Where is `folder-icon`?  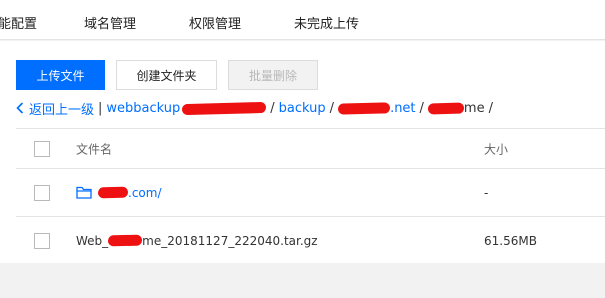 folder-icon is located at coordinates (84, 192).